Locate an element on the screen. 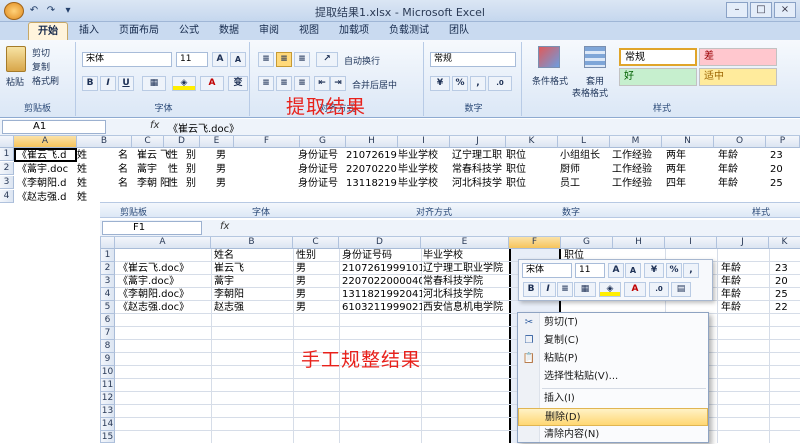  row-header: 8 is located at coordinates (108, 346).